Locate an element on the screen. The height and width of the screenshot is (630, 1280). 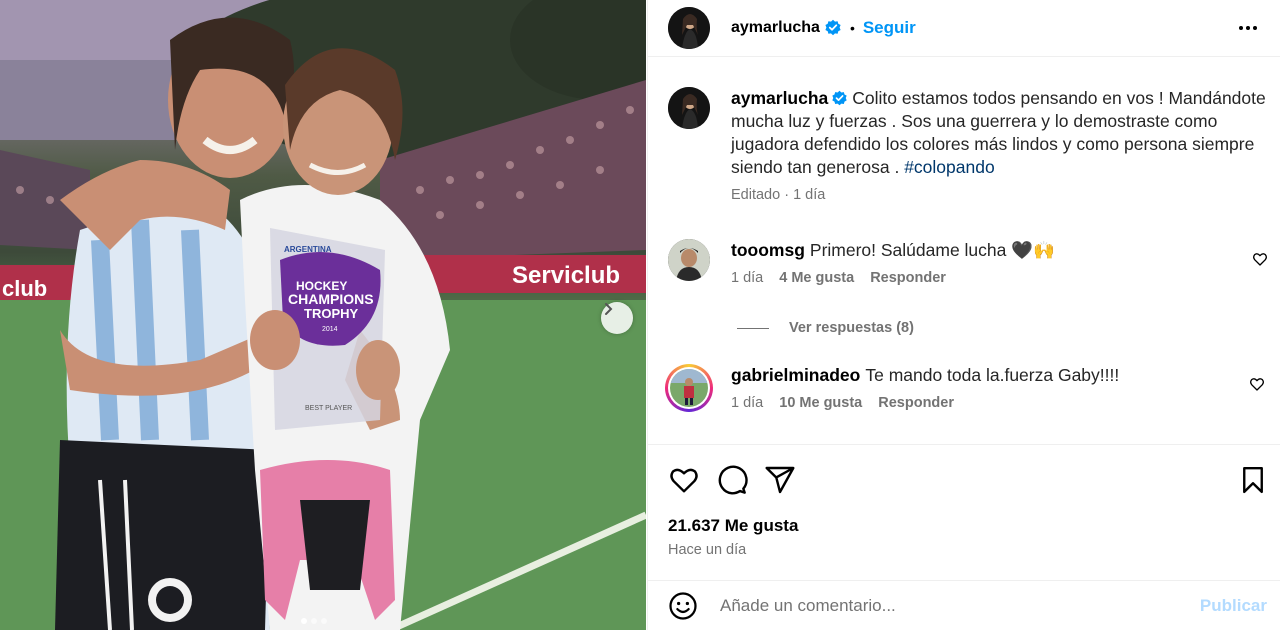
comment-body: Primero! Salúdame lucha 🖤🙌 is located at coordinates (932, 250).